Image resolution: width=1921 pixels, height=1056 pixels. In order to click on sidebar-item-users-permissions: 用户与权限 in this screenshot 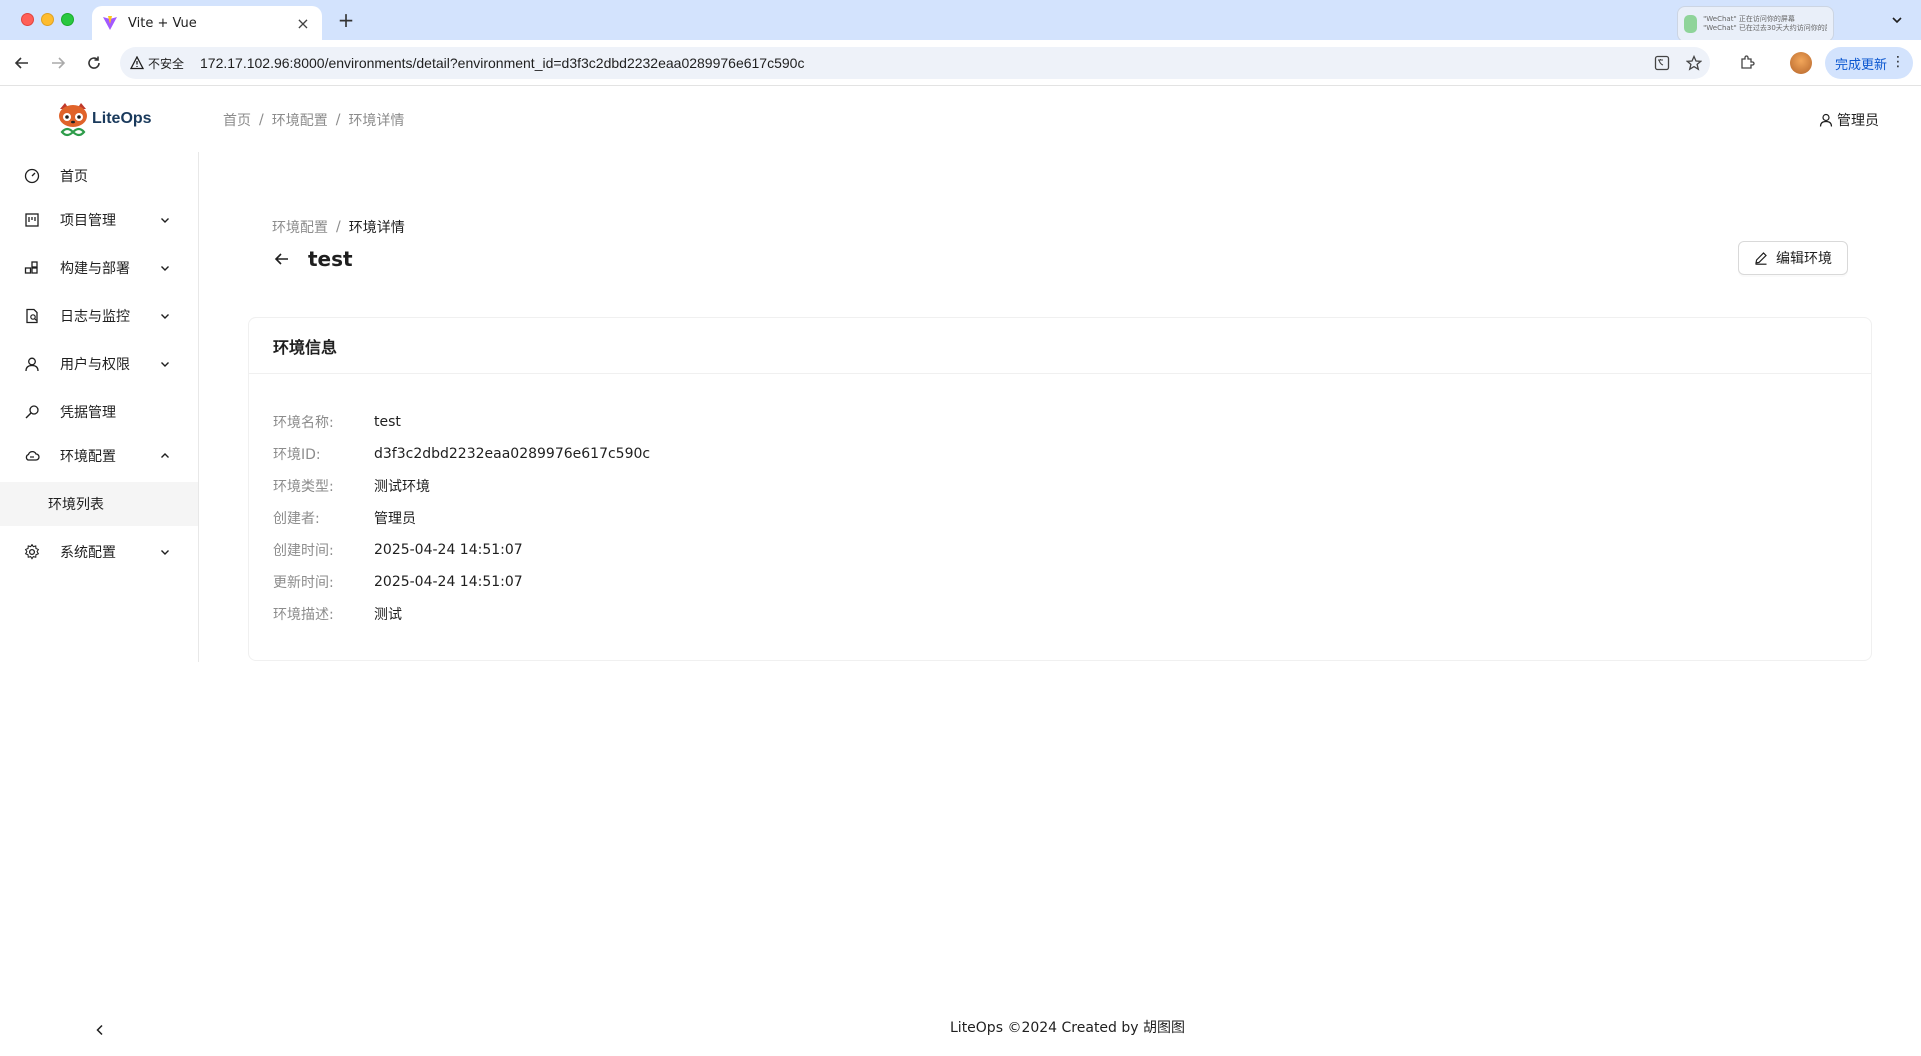, I will do `click(99, 364)`.